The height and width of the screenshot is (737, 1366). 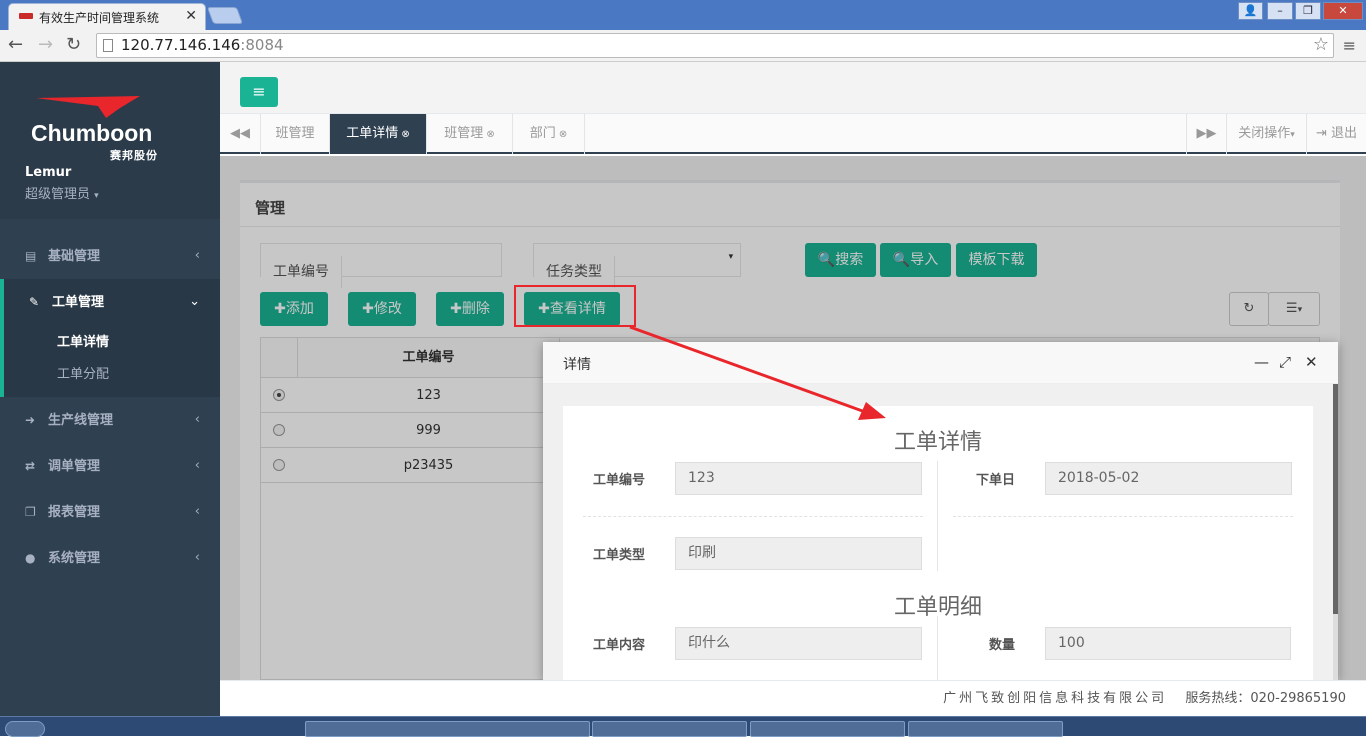 What do you see at coordinates (110, 256) in the screenshot?
I see `sidebar-item-basic: ▤ 基础管理 ‹` at bounding box center [110, 256].